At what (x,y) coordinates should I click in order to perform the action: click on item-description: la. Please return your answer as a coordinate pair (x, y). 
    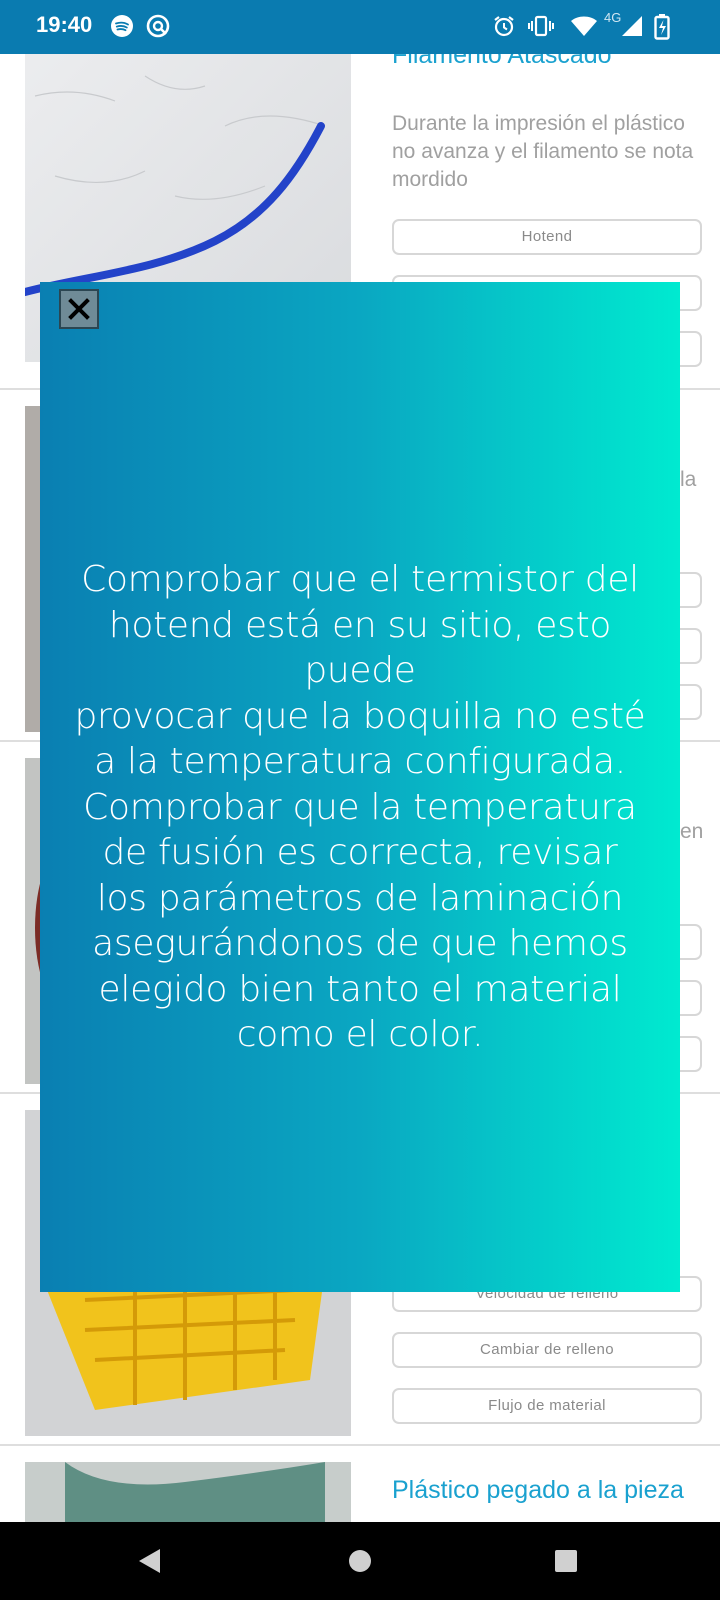
    Looking at the image, I should click on (688, 479).